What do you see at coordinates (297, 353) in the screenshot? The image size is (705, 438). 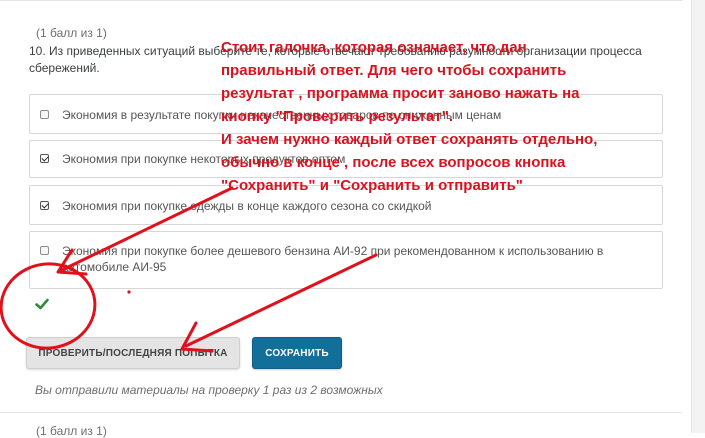 I see `save-button: СОХРАНИТЬ` at bounding box center [297, 353].